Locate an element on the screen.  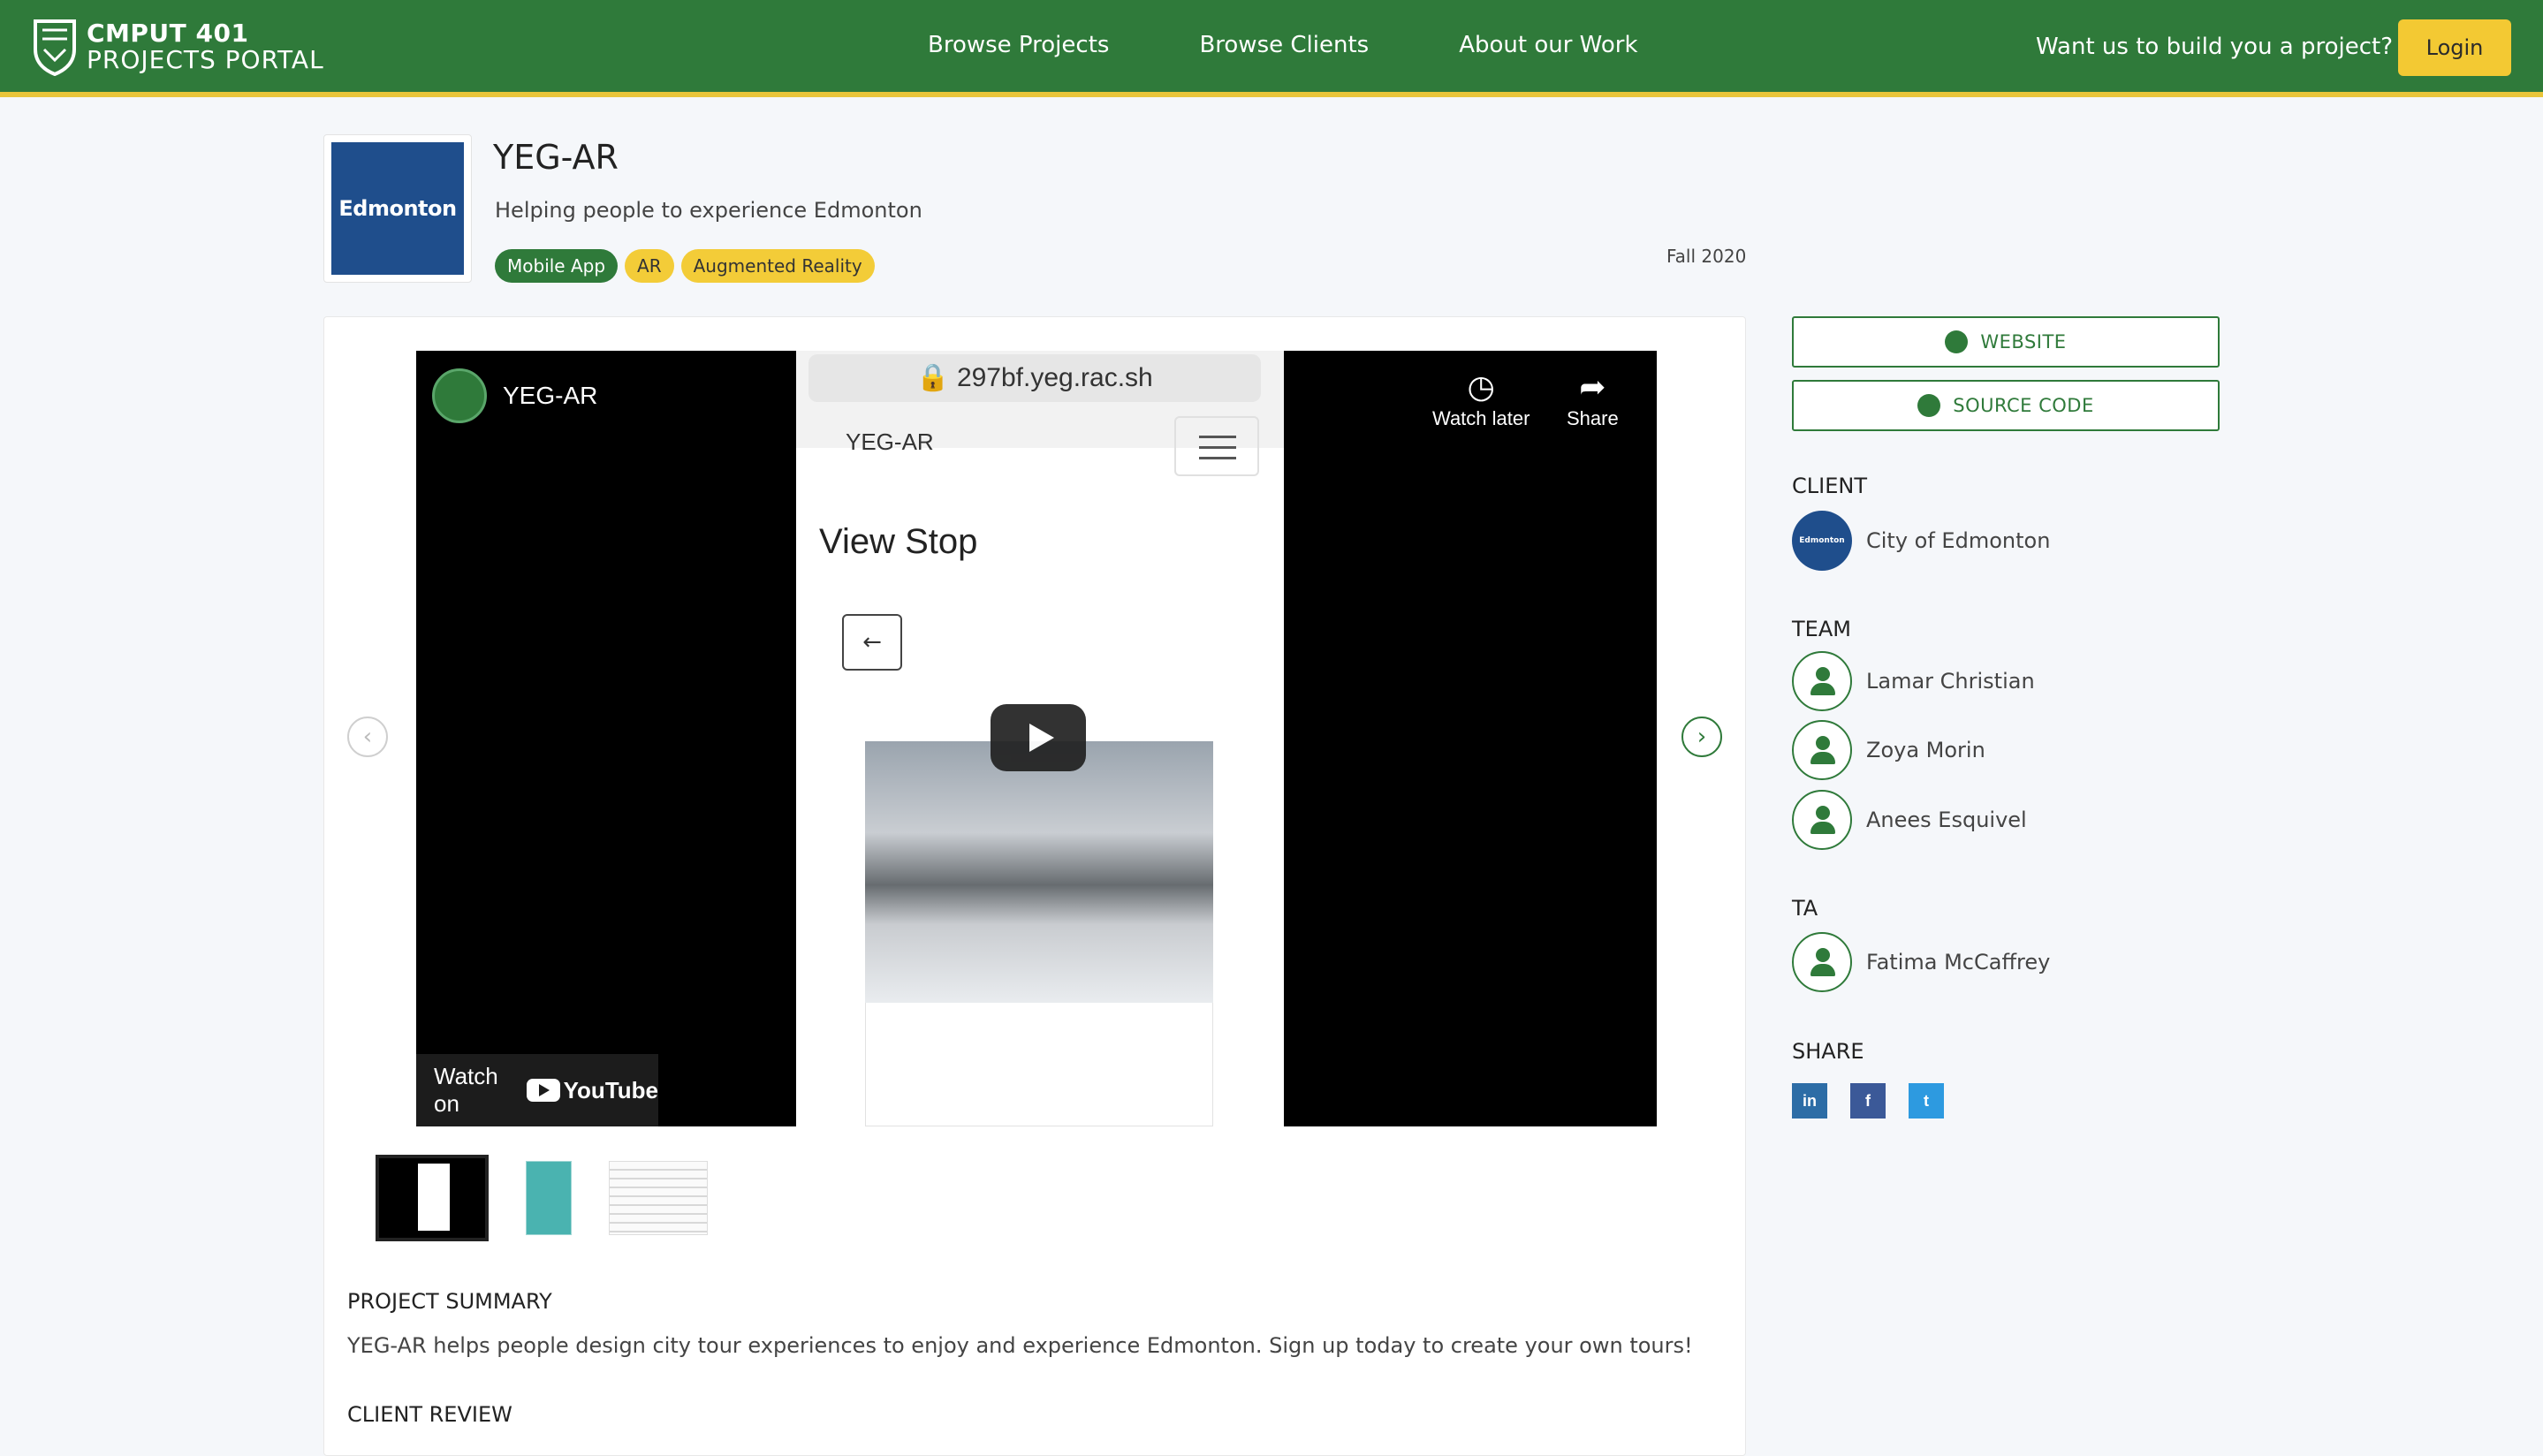
thumbnail-document is located at coordinates (658, 1198).